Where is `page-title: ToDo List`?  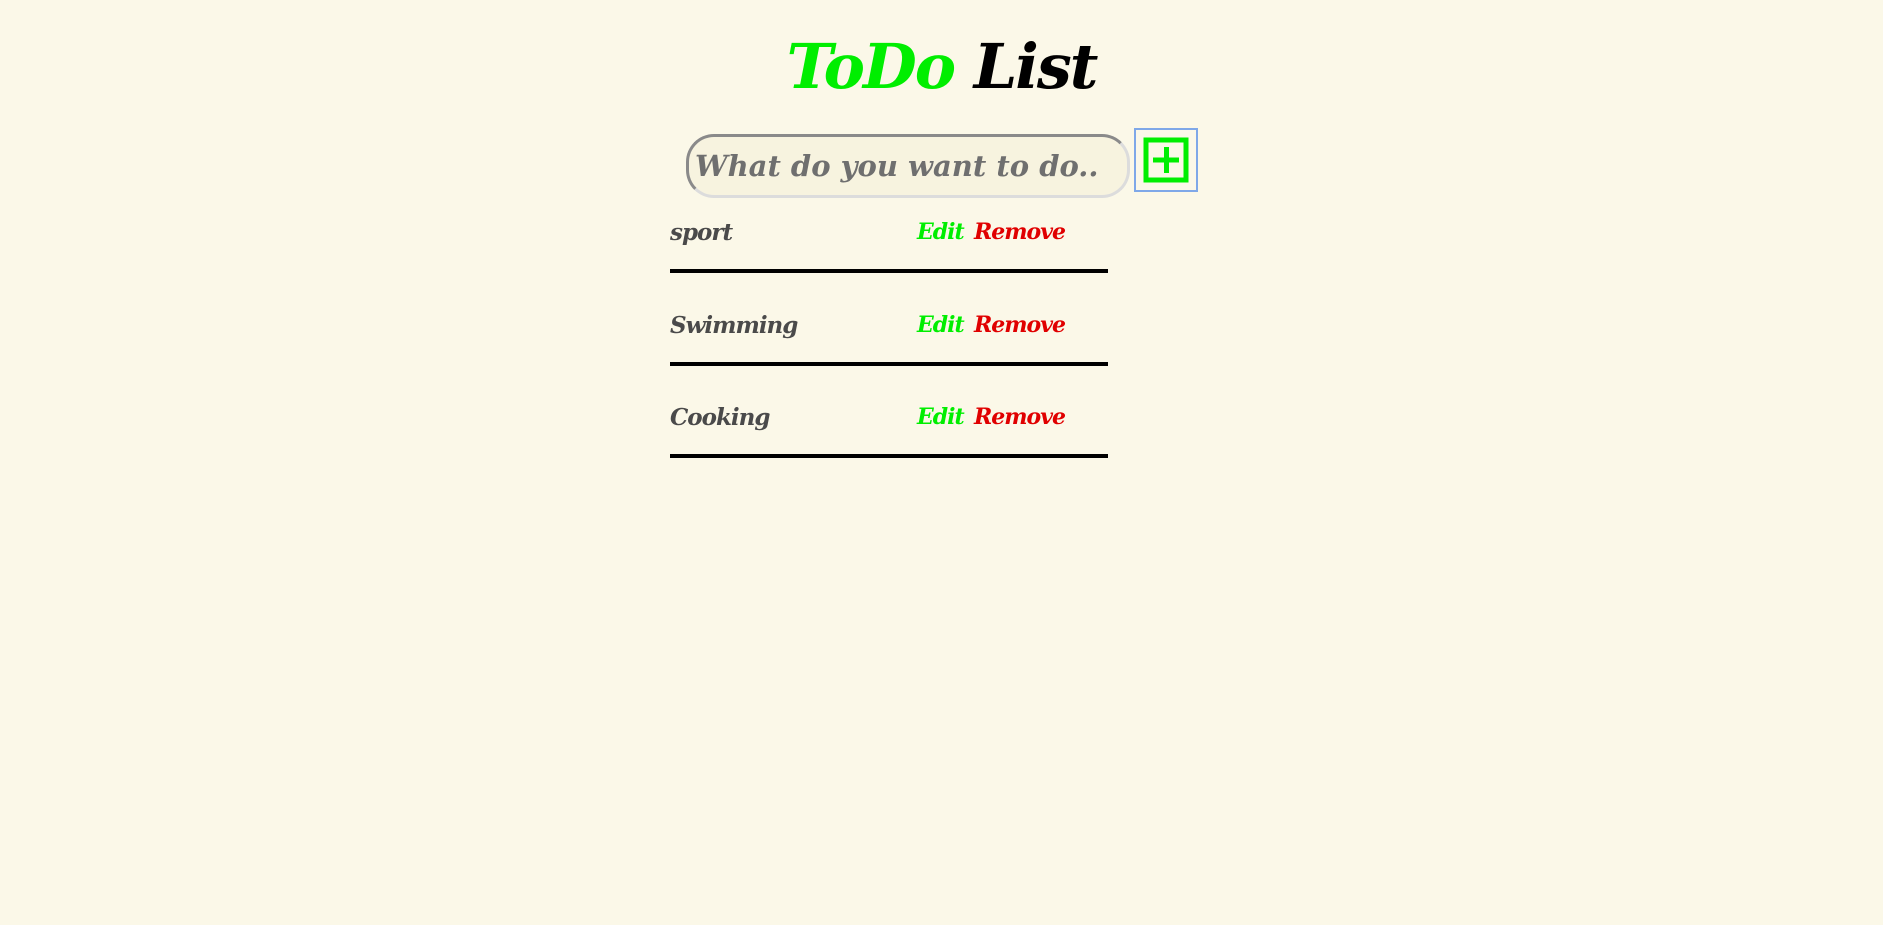 page-title: ToDo List is located at coordinates (941, 67).